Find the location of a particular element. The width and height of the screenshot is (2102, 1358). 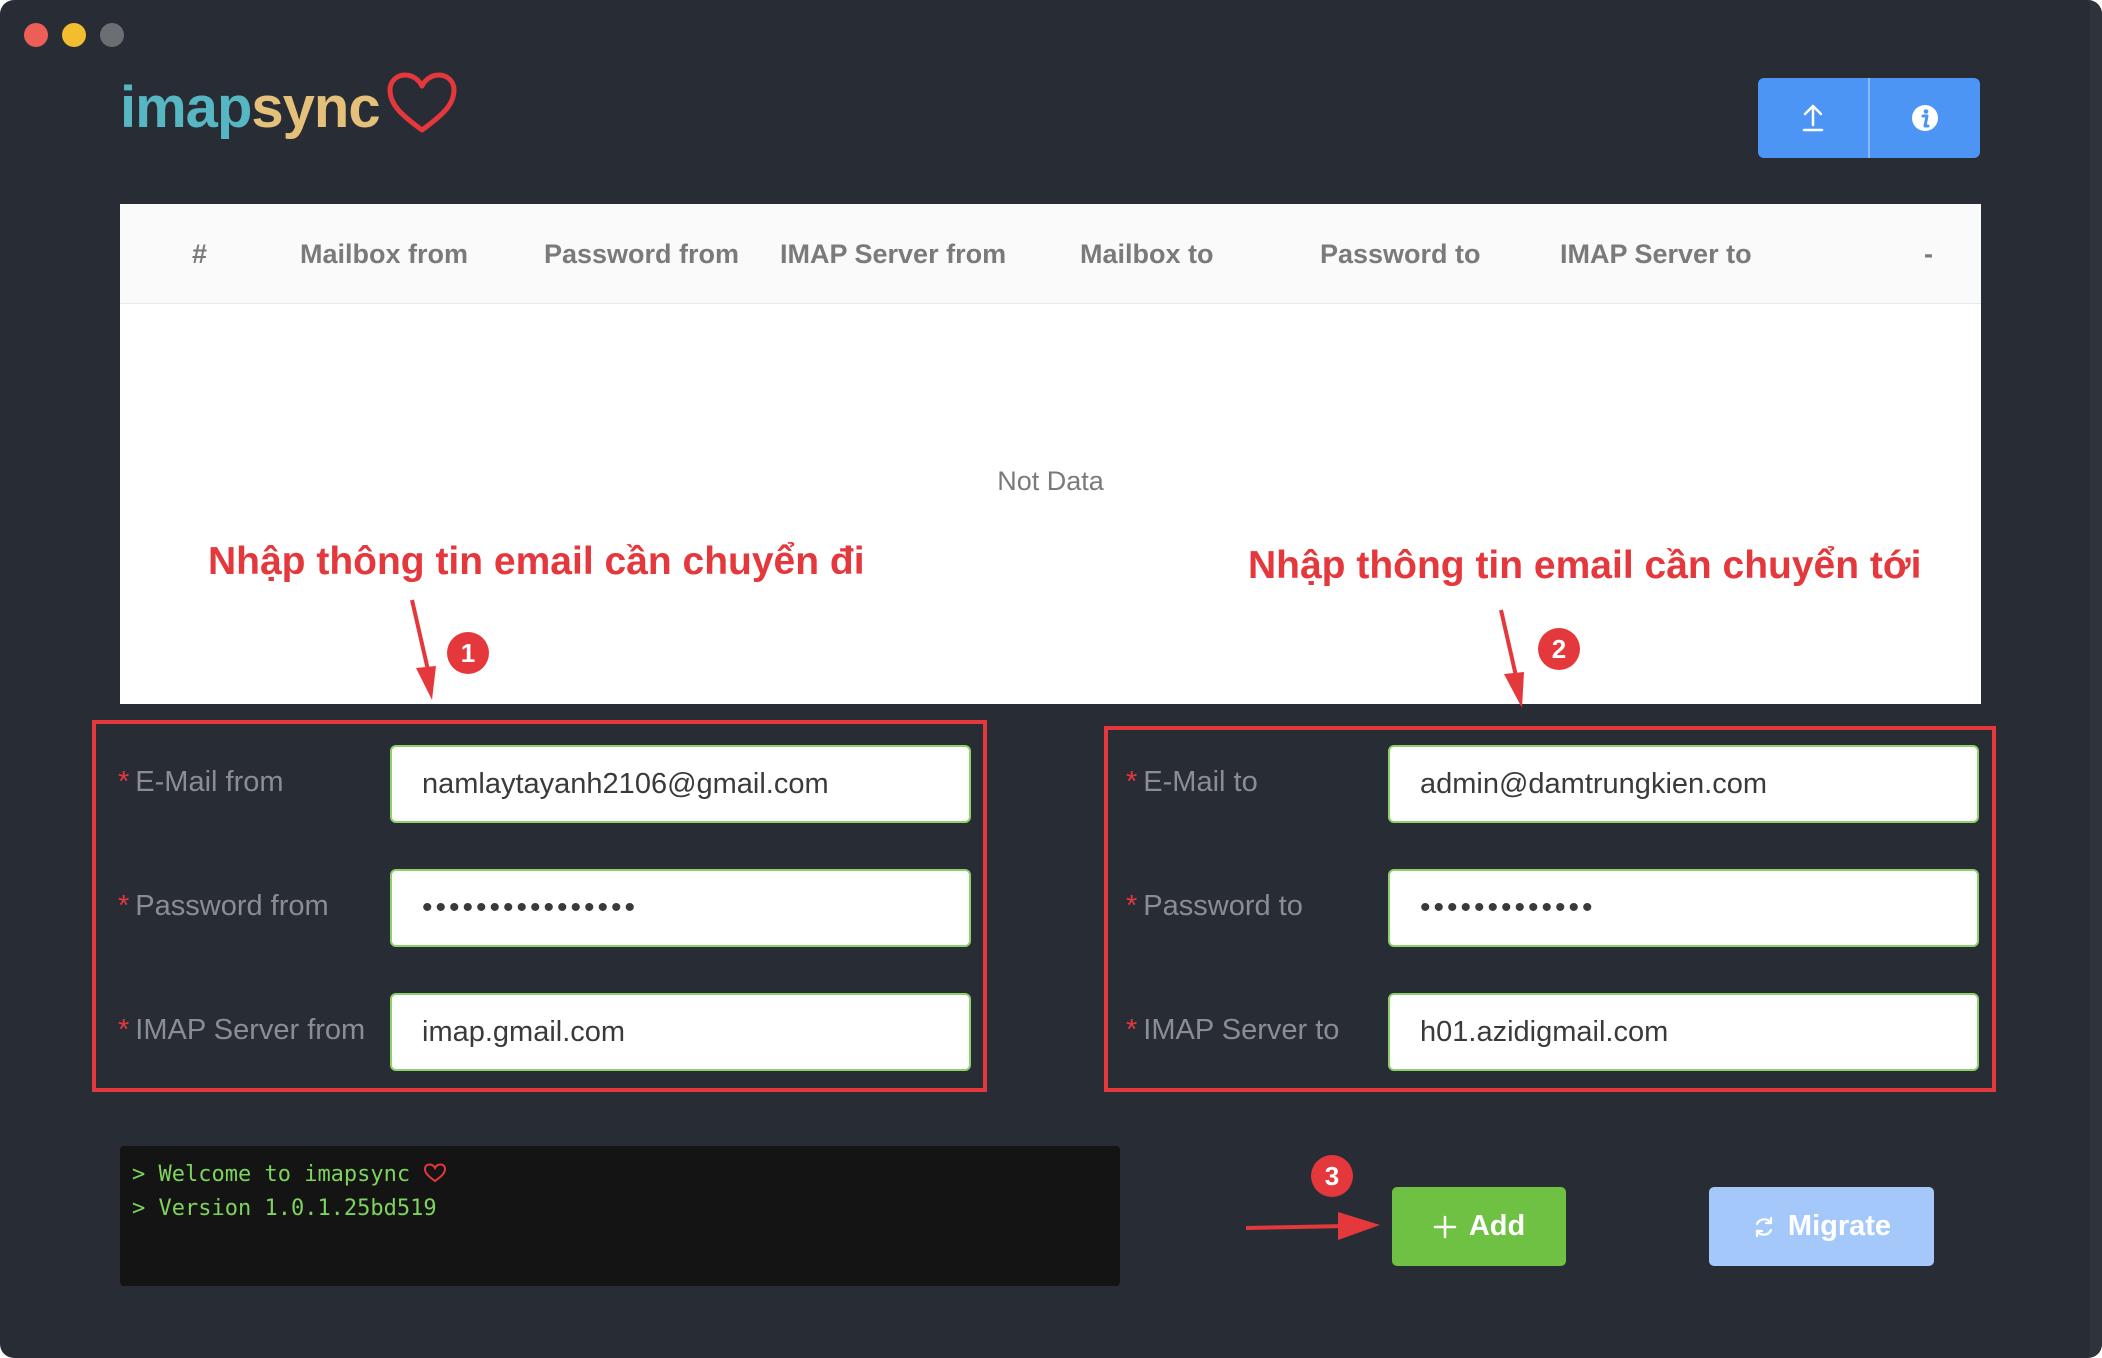

password-from-input: •••••••••••••••• is located at coordinates (680, 908).